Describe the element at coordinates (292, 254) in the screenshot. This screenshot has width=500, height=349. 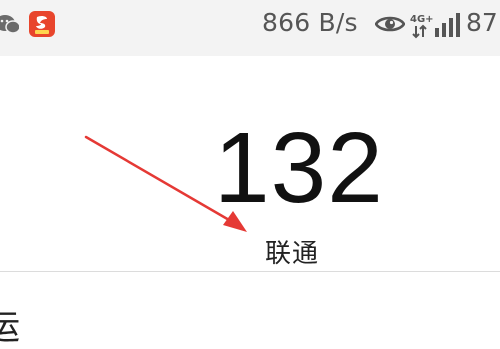
I see `carrier-label: 联通` at that location.